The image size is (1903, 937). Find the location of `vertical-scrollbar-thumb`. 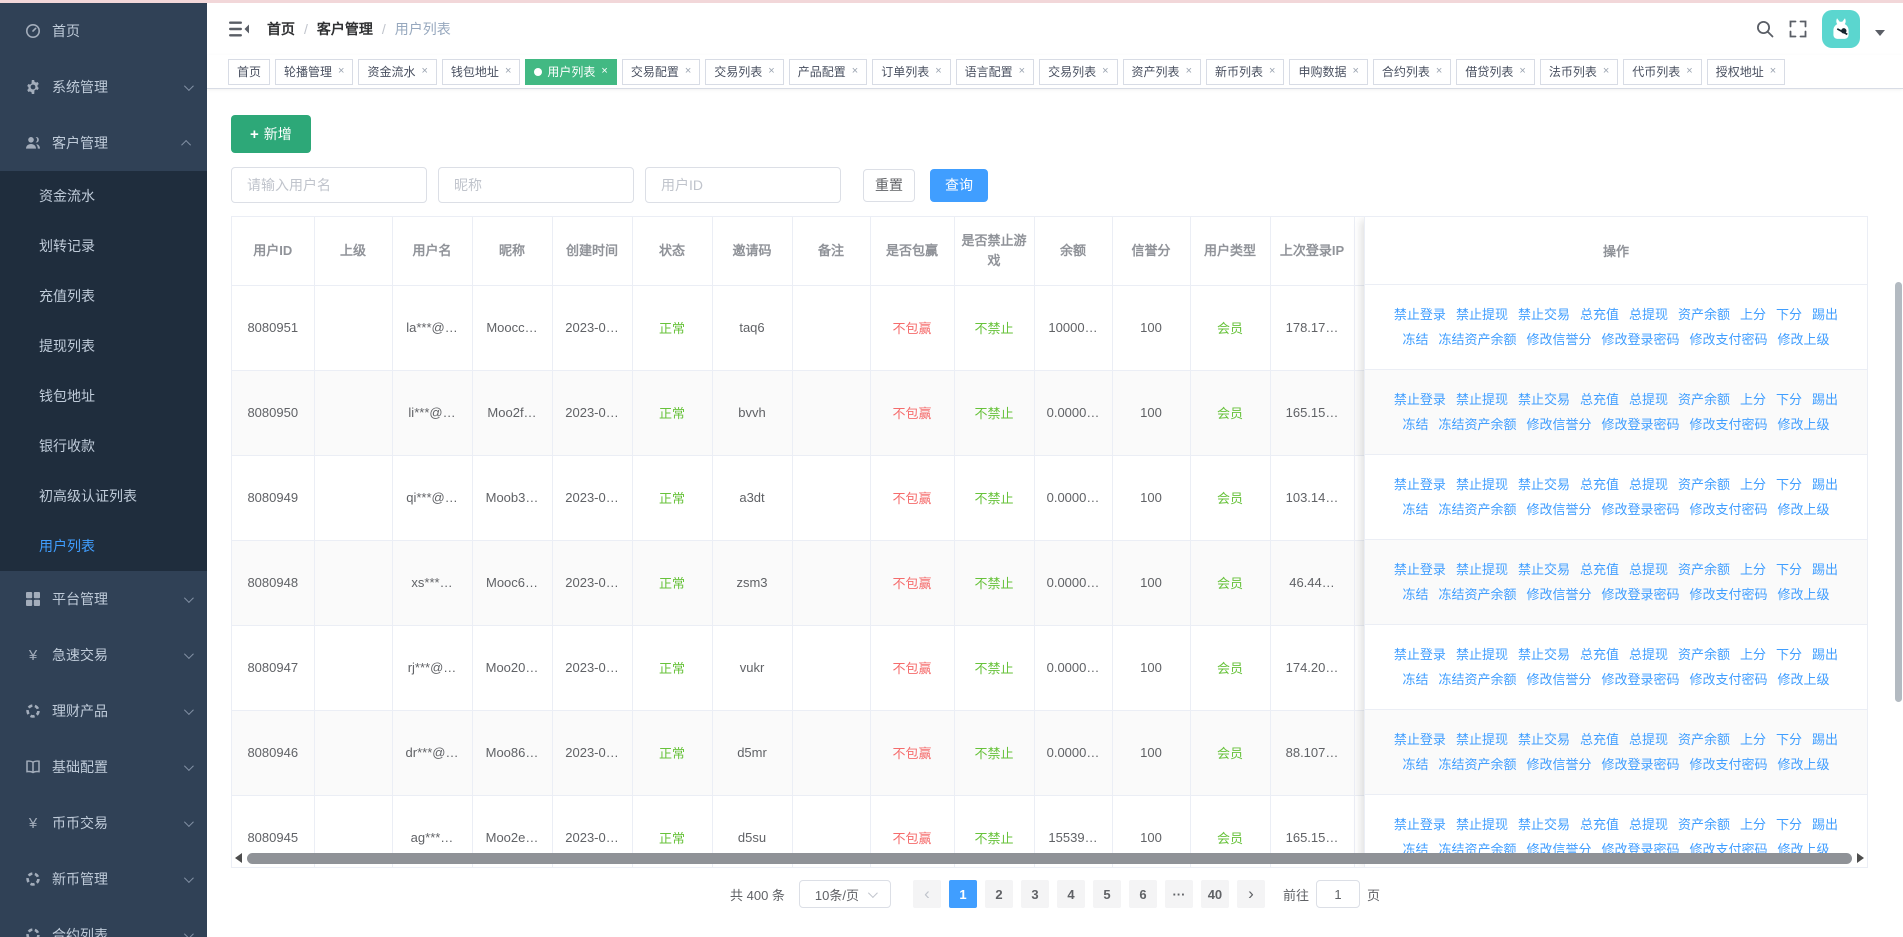

vertical-scrollbar-thumb is located at coordinates (1898, 492).